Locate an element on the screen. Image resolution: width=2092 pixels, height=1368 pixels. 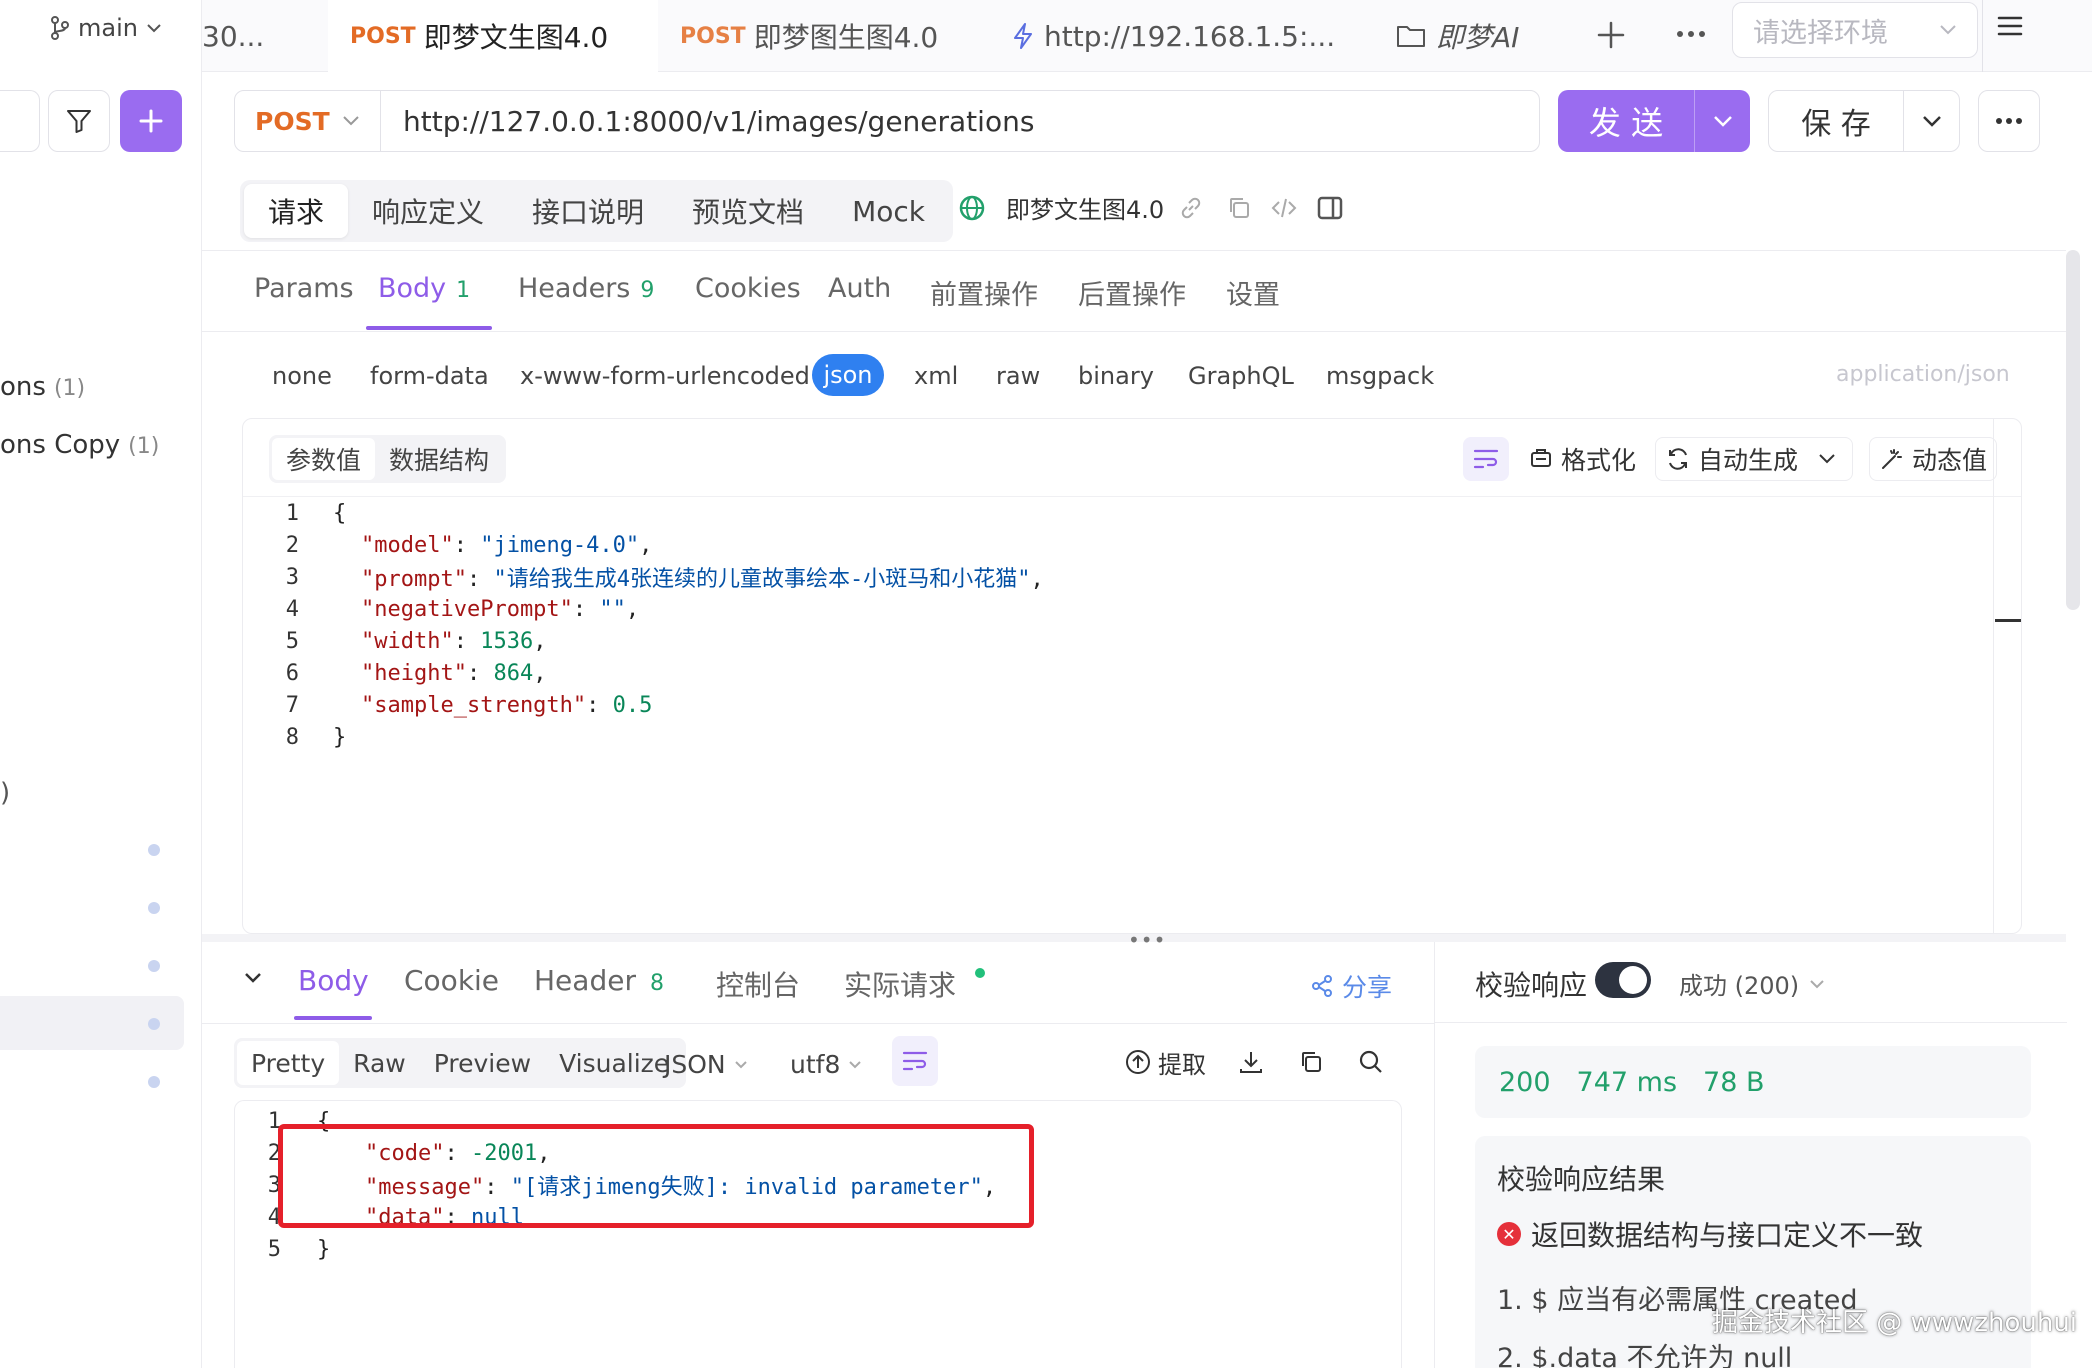
menu-button is located at coordinates (2010, 26).